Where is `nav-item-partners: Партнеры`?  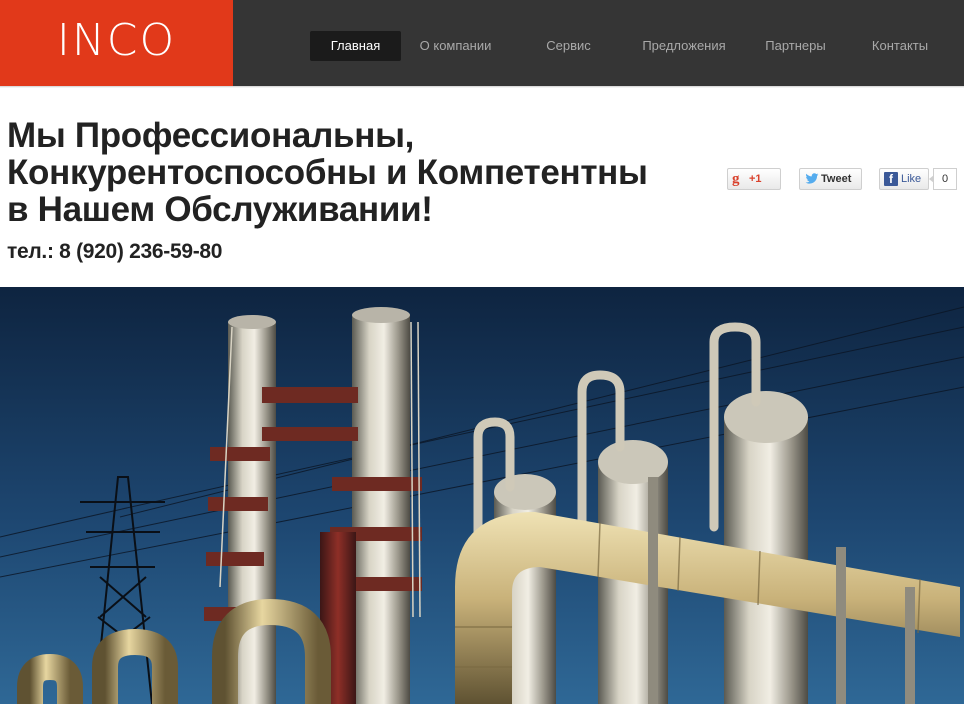 nav-item-partners: Партнеры is located at coordinates (795, 46).